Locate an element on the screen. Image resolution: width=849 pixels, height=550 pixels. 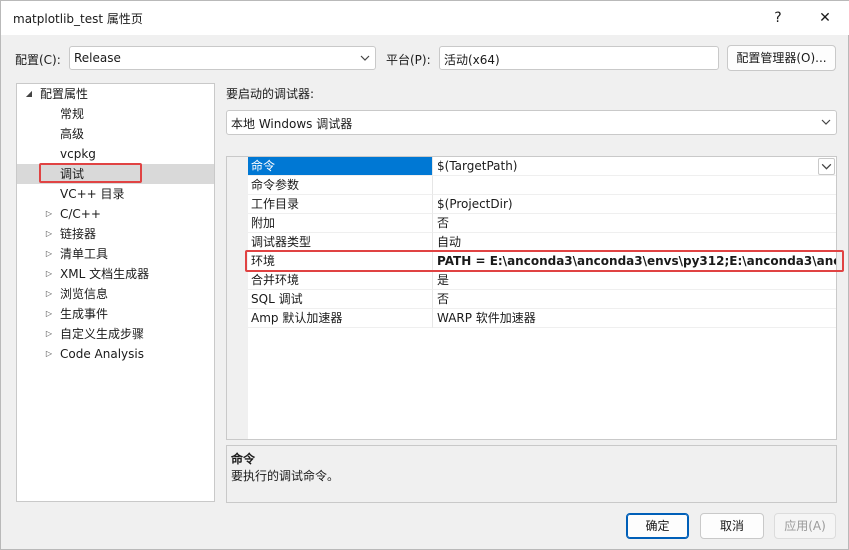
value-dropdown-button is located at coordinates (826, 166).